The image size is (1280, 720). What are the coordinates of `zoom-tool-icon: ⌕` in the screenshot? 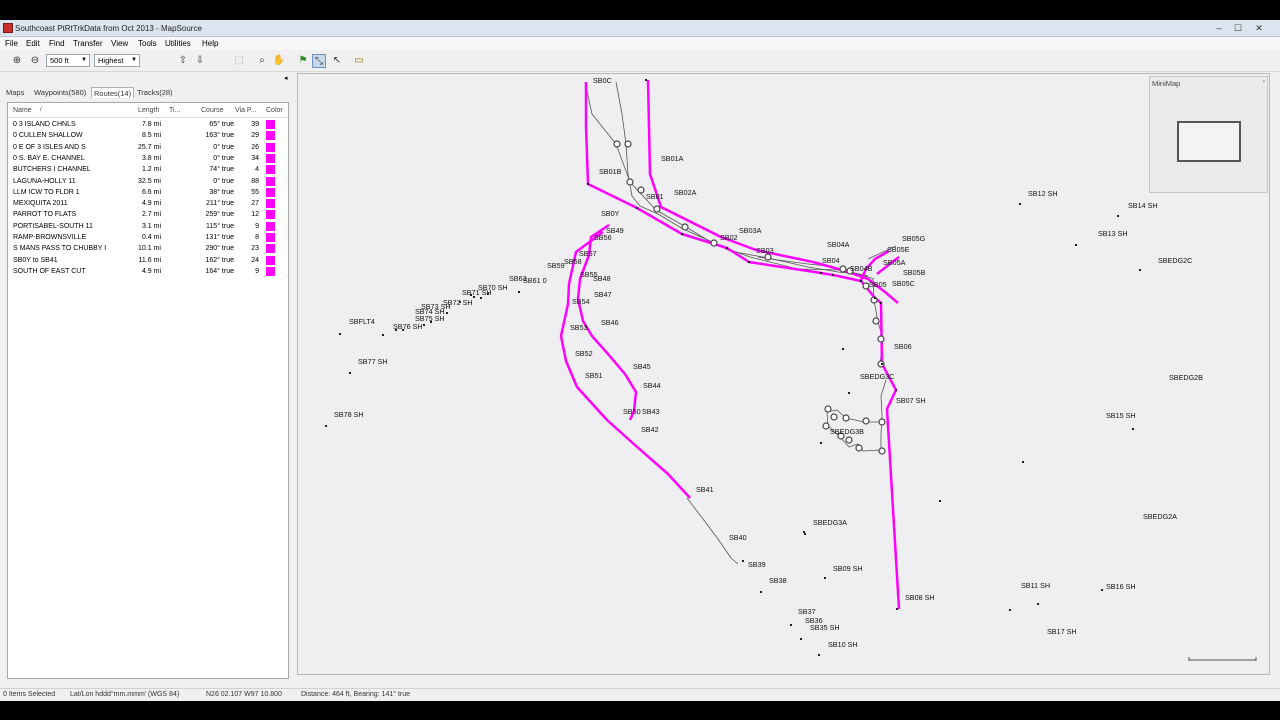 It's located at (262, 61).